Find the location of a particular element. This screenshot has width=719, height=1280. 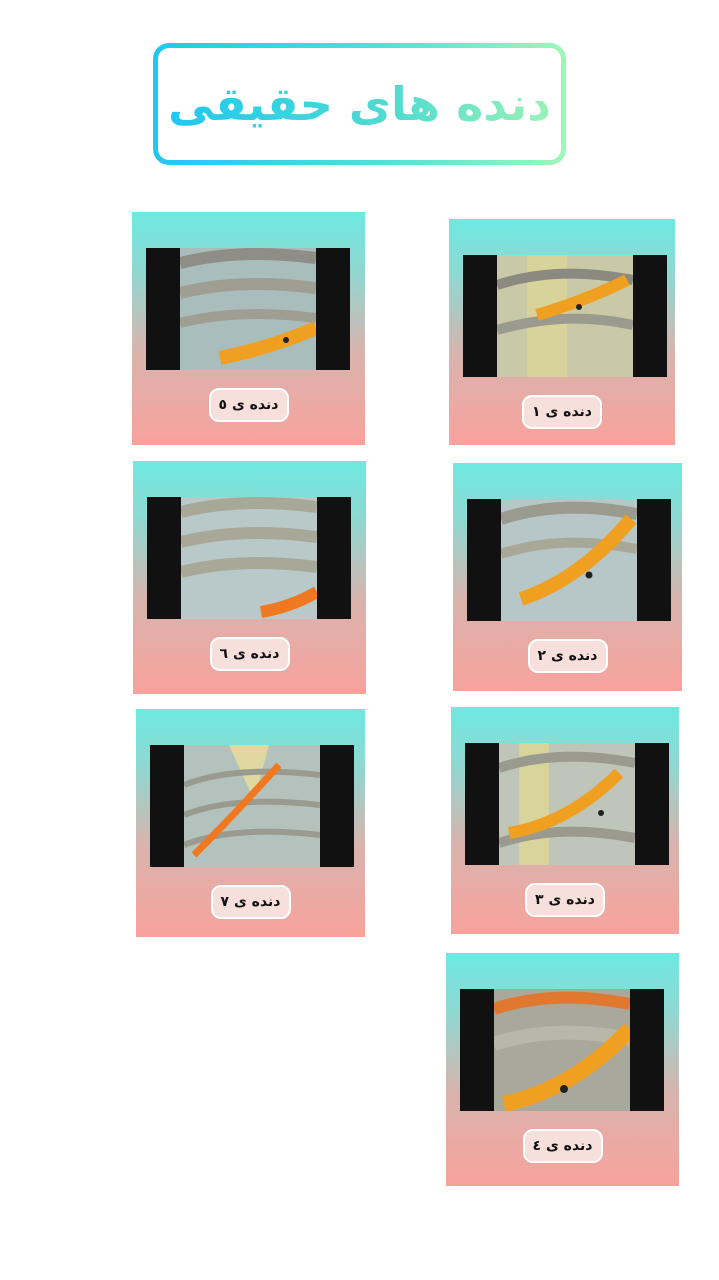

rib-card-1: دنده ی ۱ is located at coordinates (562, 332).